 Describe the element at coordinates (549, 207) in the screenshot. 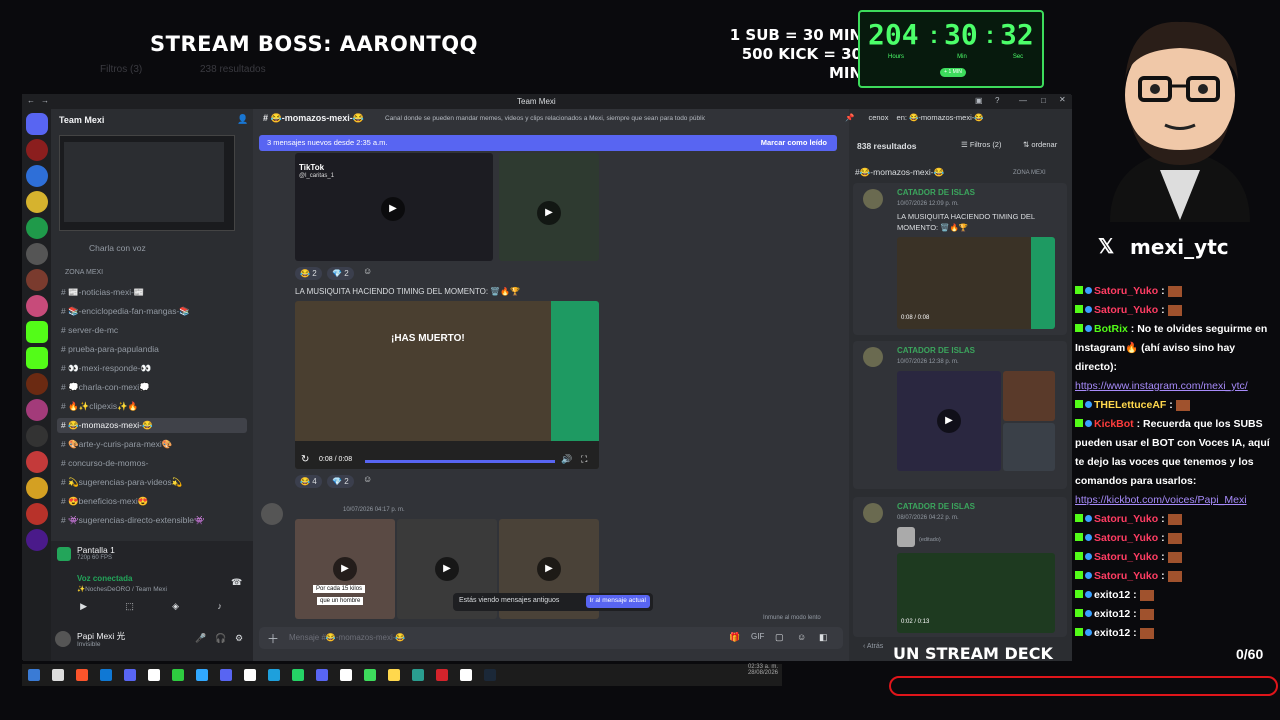

I see `video-attachment: ▶` at that location.